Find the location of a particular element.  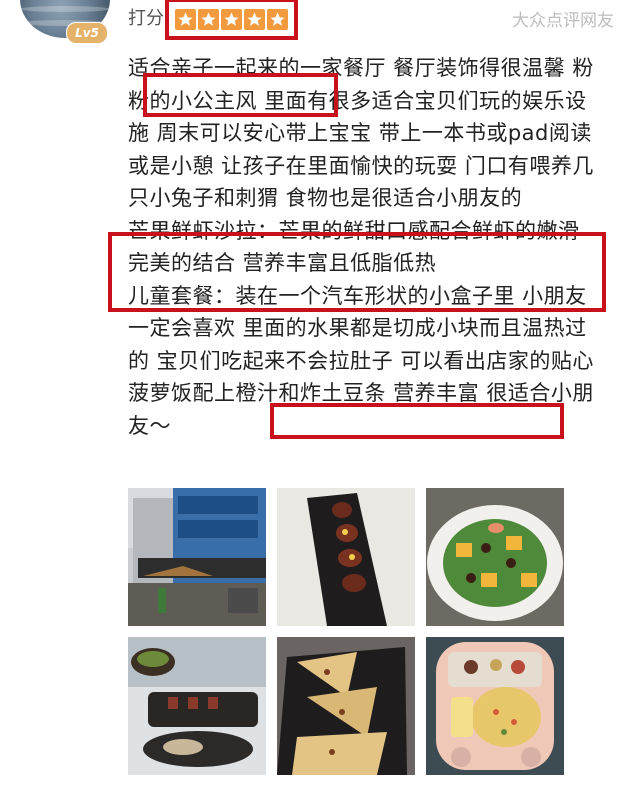

photo-mango-shrimp-salad is located at coordinates (495, 557).